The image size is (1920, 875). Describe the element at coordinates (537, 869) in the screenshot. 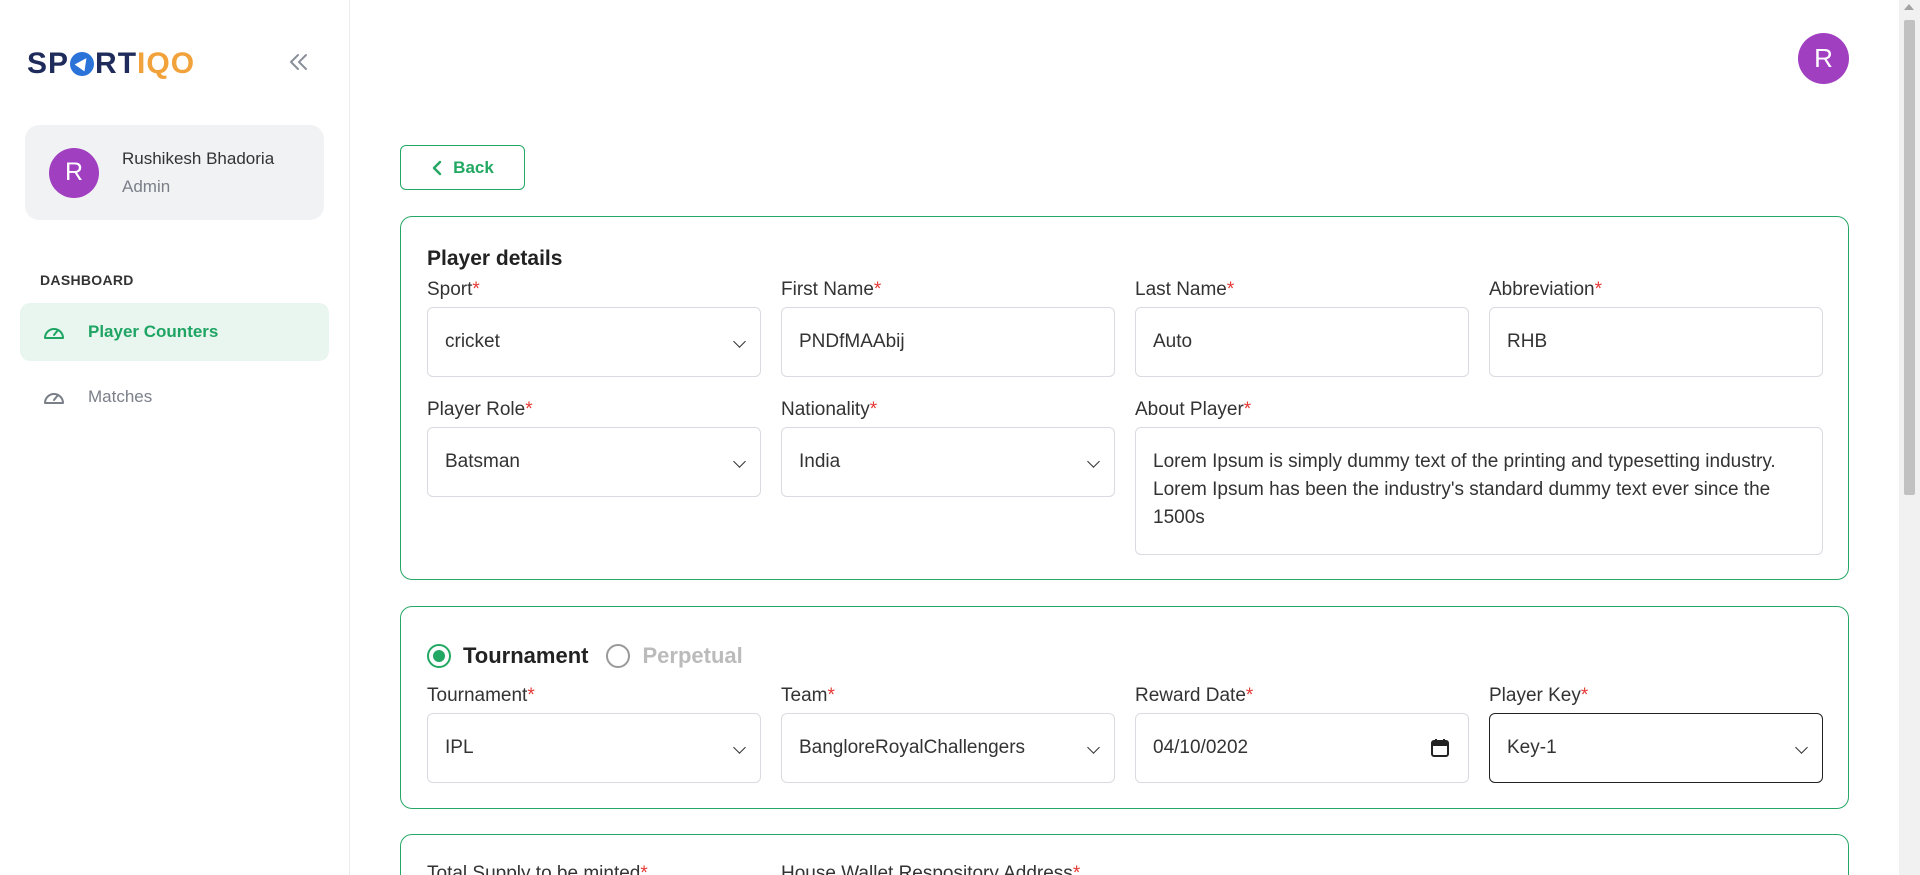

I see `total-supply-label: Total Supply to be minted*` at that location.